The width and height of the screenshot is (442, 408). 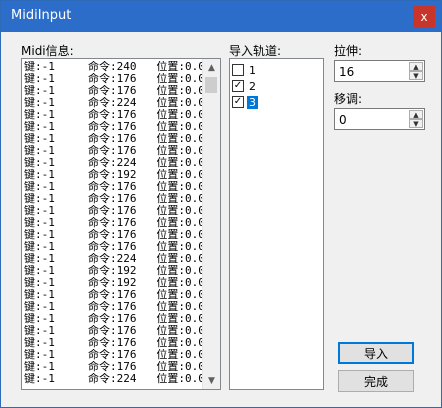 I want to click on transpose-value: 0, so click(x=343, y=120).